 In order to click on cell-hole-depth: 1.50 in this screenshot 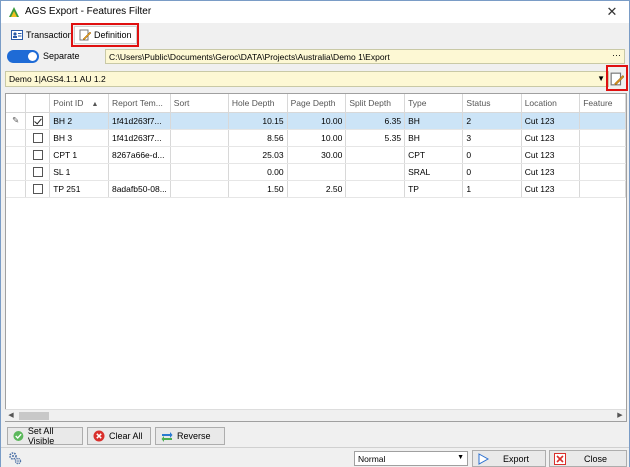, I will do `click(258, 189)`.